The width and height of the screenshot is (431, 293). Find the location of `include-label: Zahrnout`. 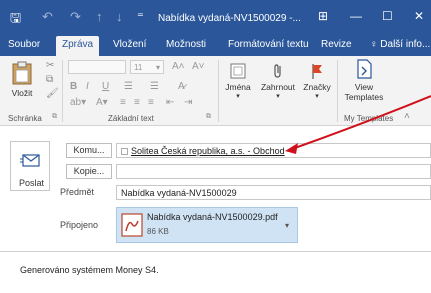

include-label: Zahrnout is located at coordinates (278, 87).